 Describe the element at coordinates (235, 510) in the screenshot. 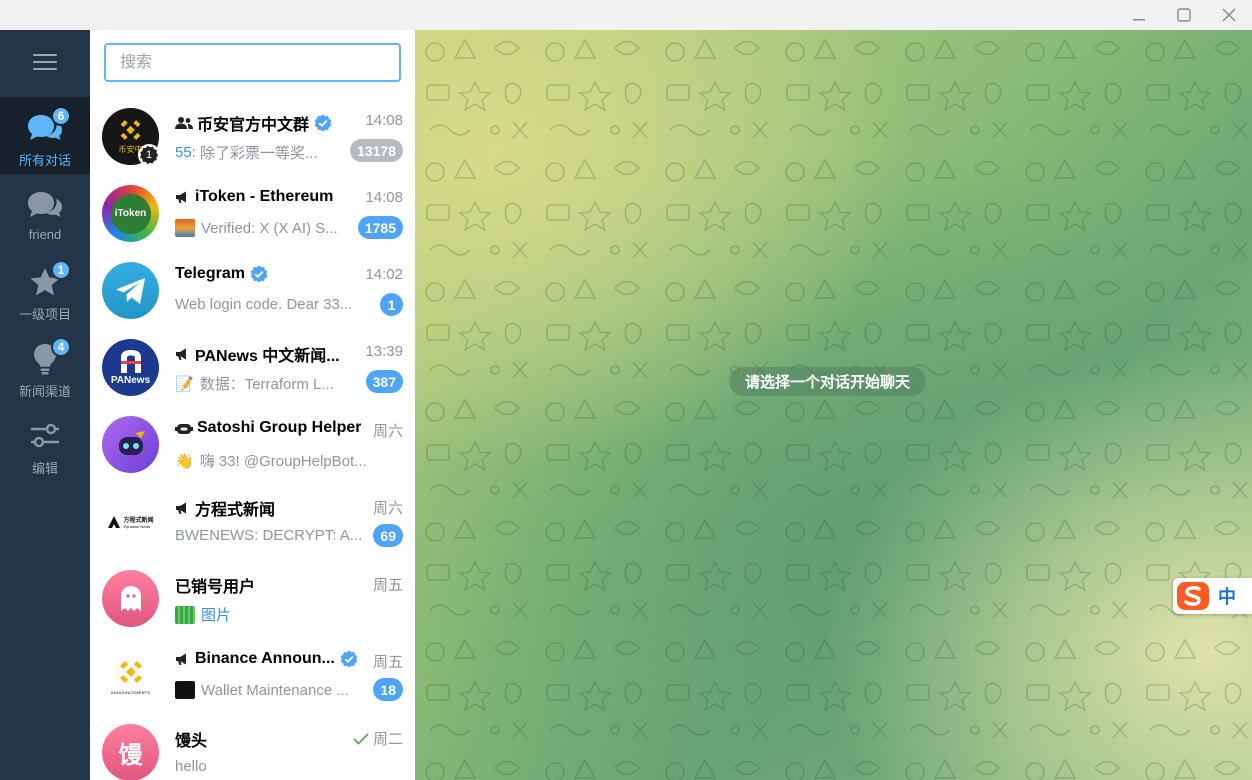

I see `chat-name: 方程式新闻` at that location.